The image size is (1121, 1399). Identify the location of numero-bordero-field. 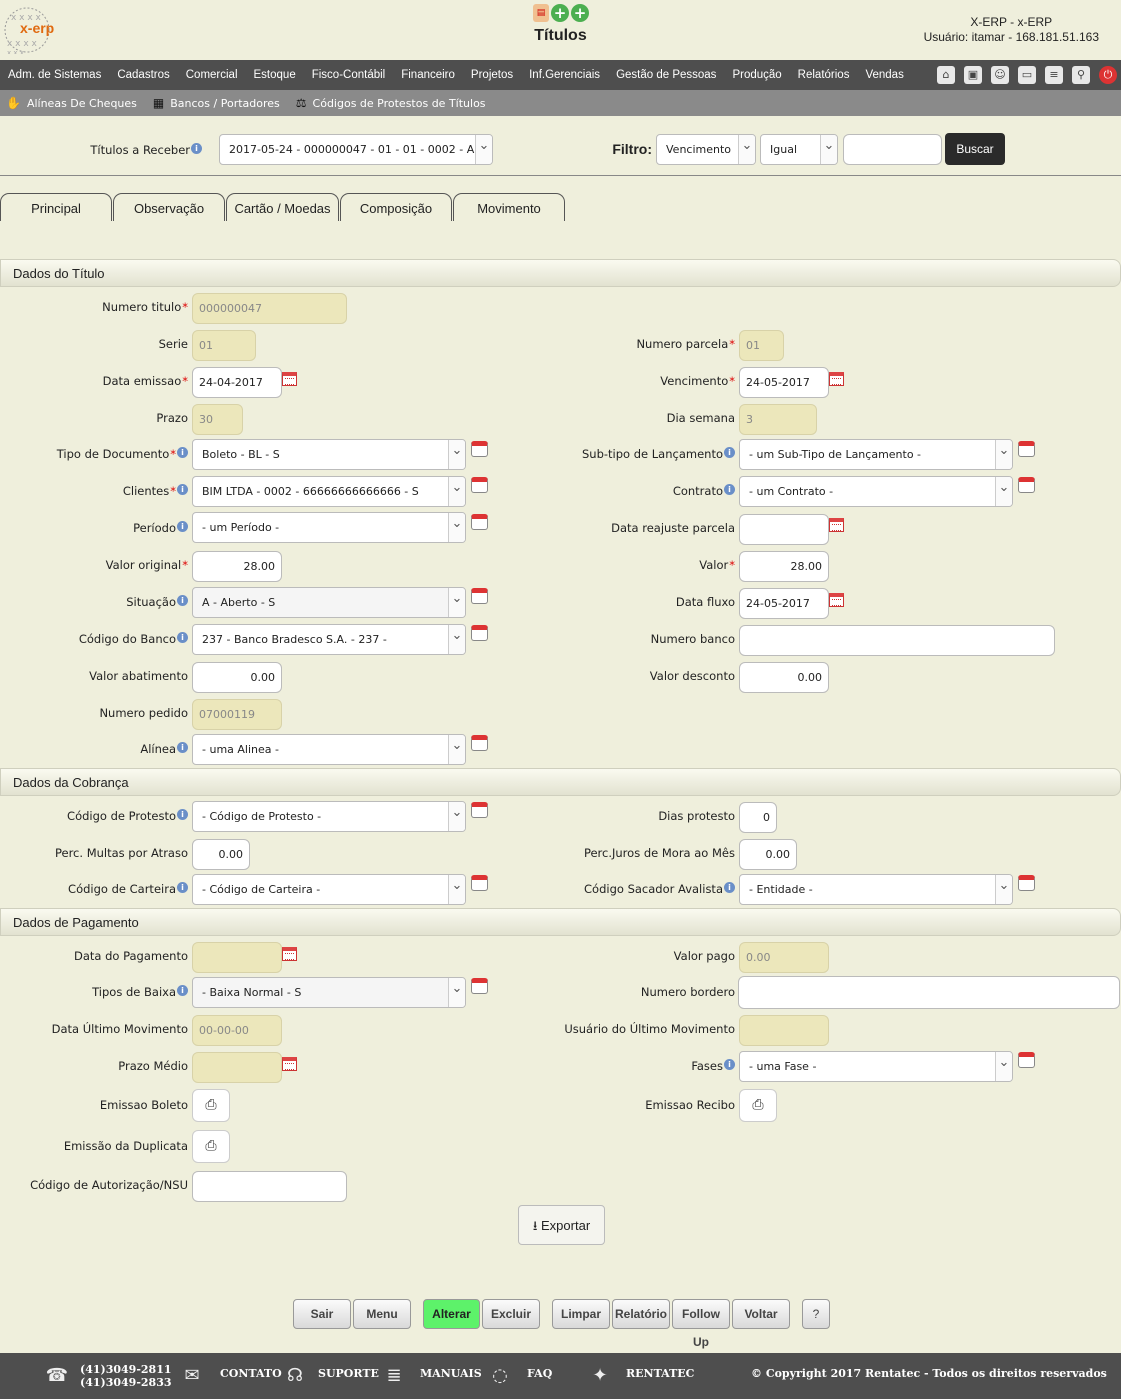
(929, 992).